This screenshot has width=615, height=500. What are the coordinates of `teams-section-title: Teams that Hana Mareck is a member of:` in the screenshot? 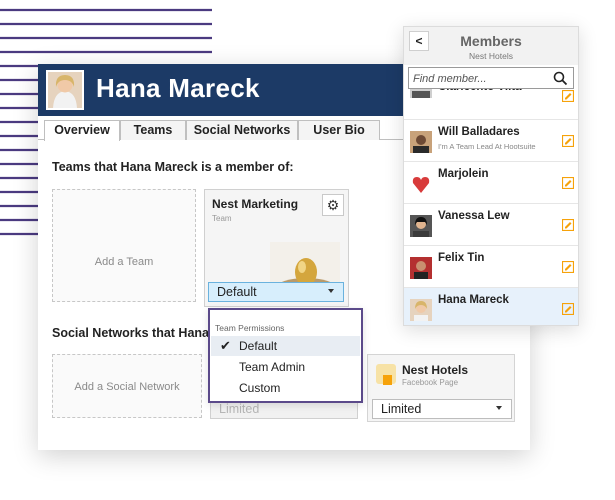 It's located at (173, 167).